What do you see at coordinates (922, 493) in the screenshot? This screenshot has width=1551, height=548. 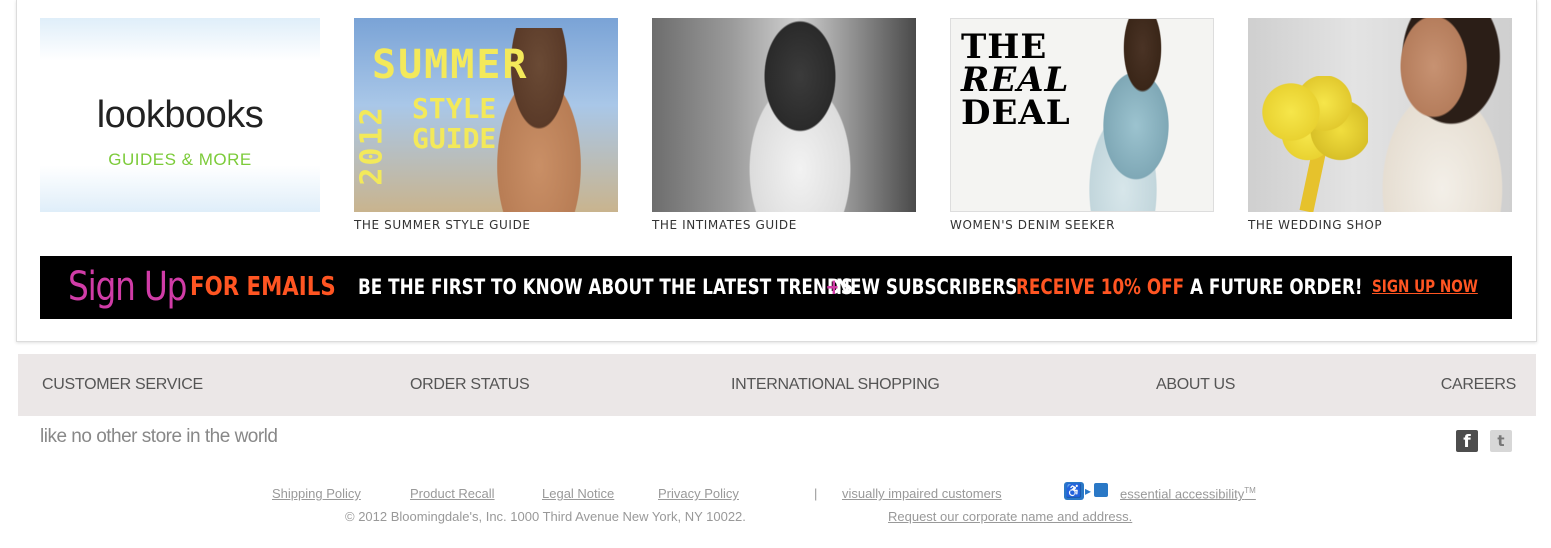 I see `visually-impaired-link: visually impaired customers` at bounding box center [922, 493].